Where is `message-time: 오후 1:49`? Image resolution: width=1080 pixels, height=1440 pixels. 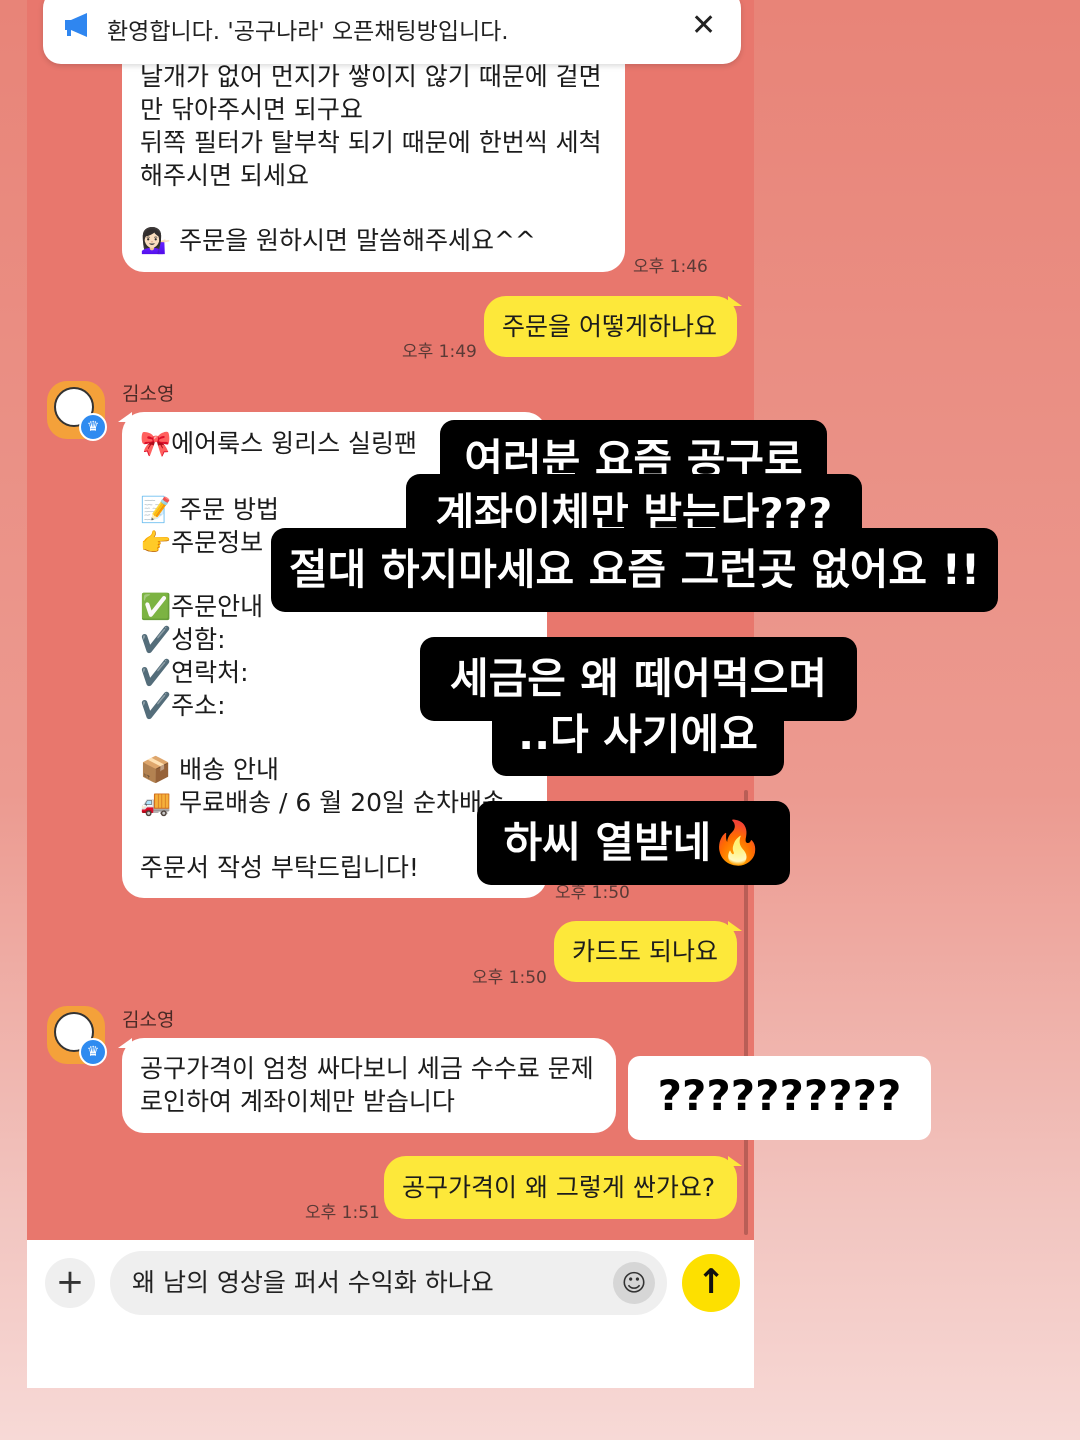 message-time: 오후 1:49 is located at coordinates (439, 352).